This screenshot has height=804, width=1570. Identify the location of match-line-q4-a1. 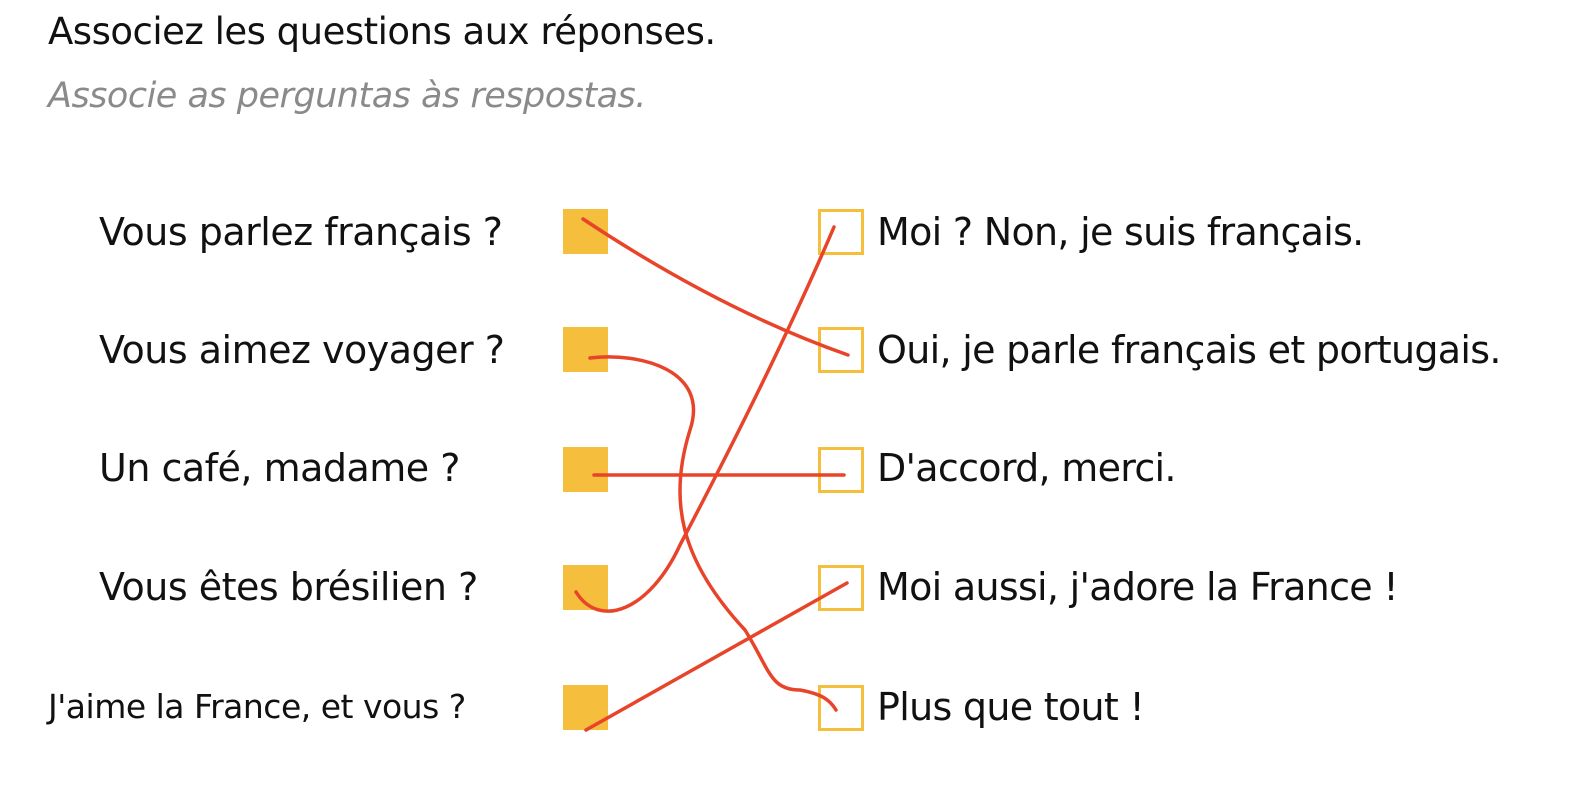
(705, 419).